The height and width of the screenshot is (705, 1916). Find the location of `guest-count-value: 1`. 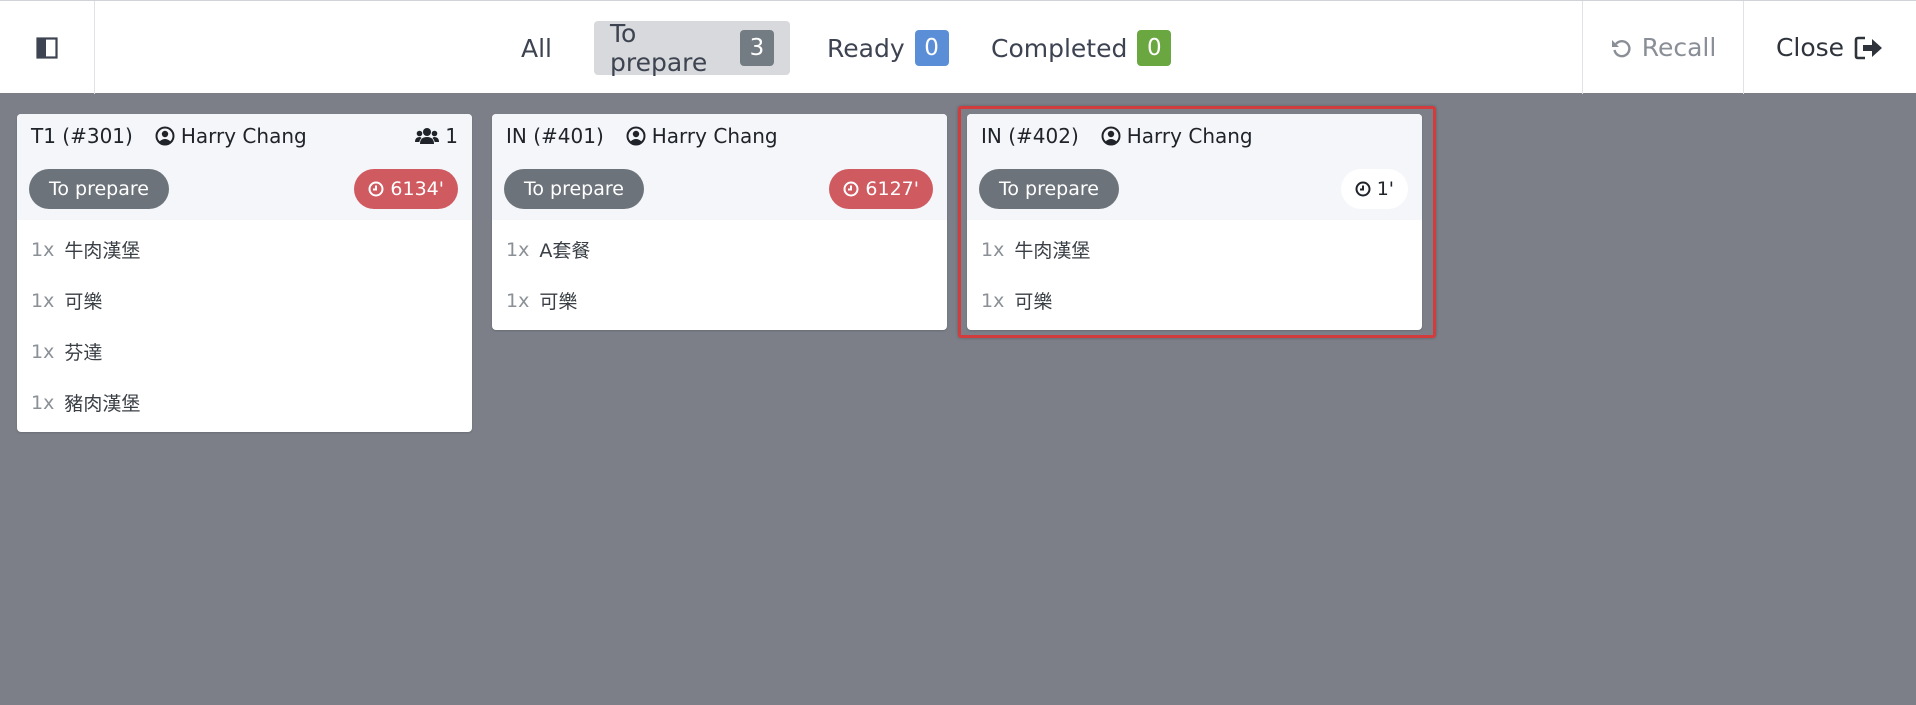

guest-count-value: 1 is located at coordinates (451, 136).